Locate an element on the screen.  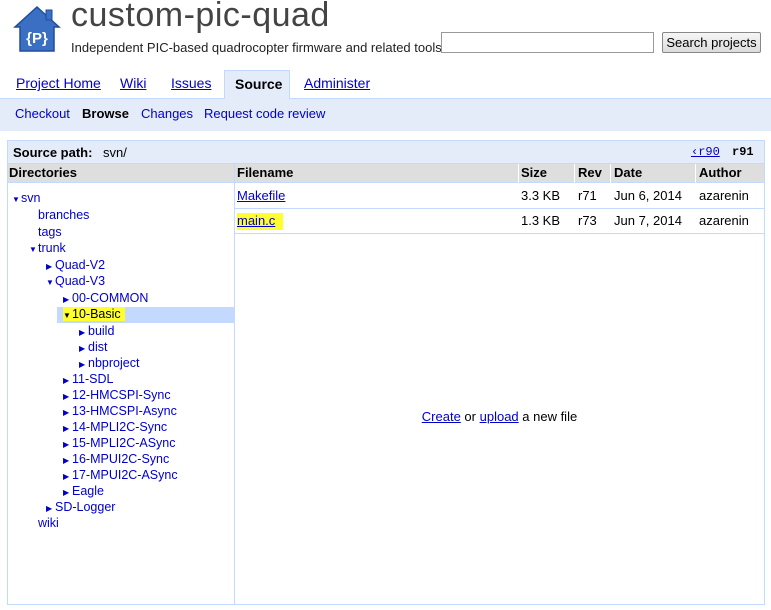
tree-node-nbproject: ▶ nbproject is located at coordinates (109, 364).